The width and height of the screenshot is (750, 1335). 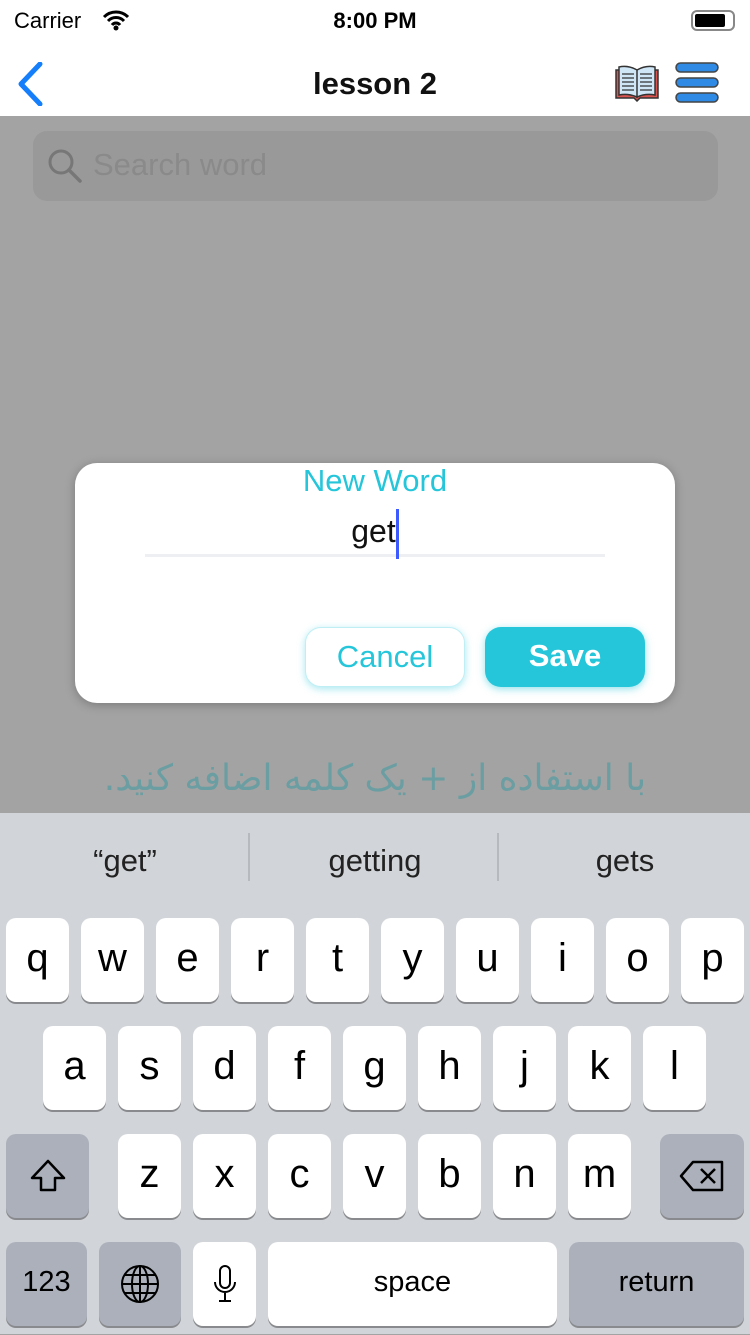 I want to click on key-g: g, so click(x=374, y=1068).